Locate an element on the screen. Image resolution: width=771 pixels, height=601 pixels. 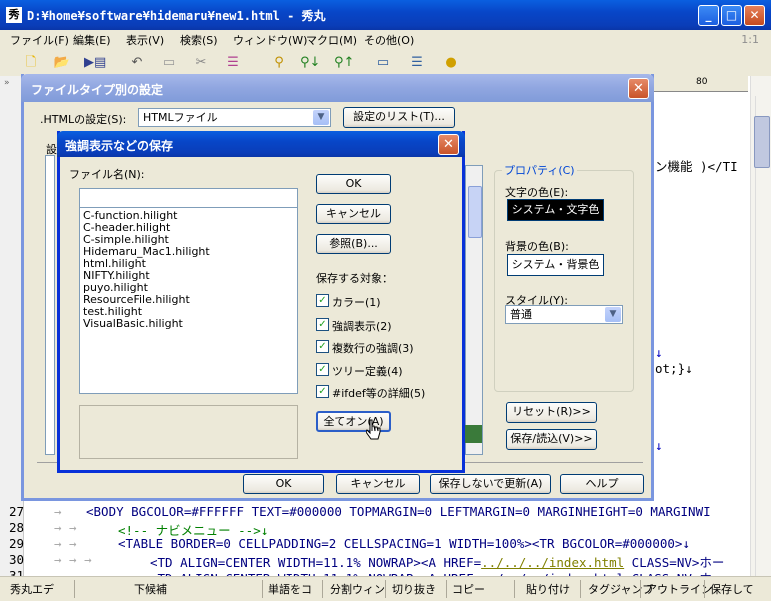
menu-window: ウィンドウ(W) is located at coordinates (270, 40).